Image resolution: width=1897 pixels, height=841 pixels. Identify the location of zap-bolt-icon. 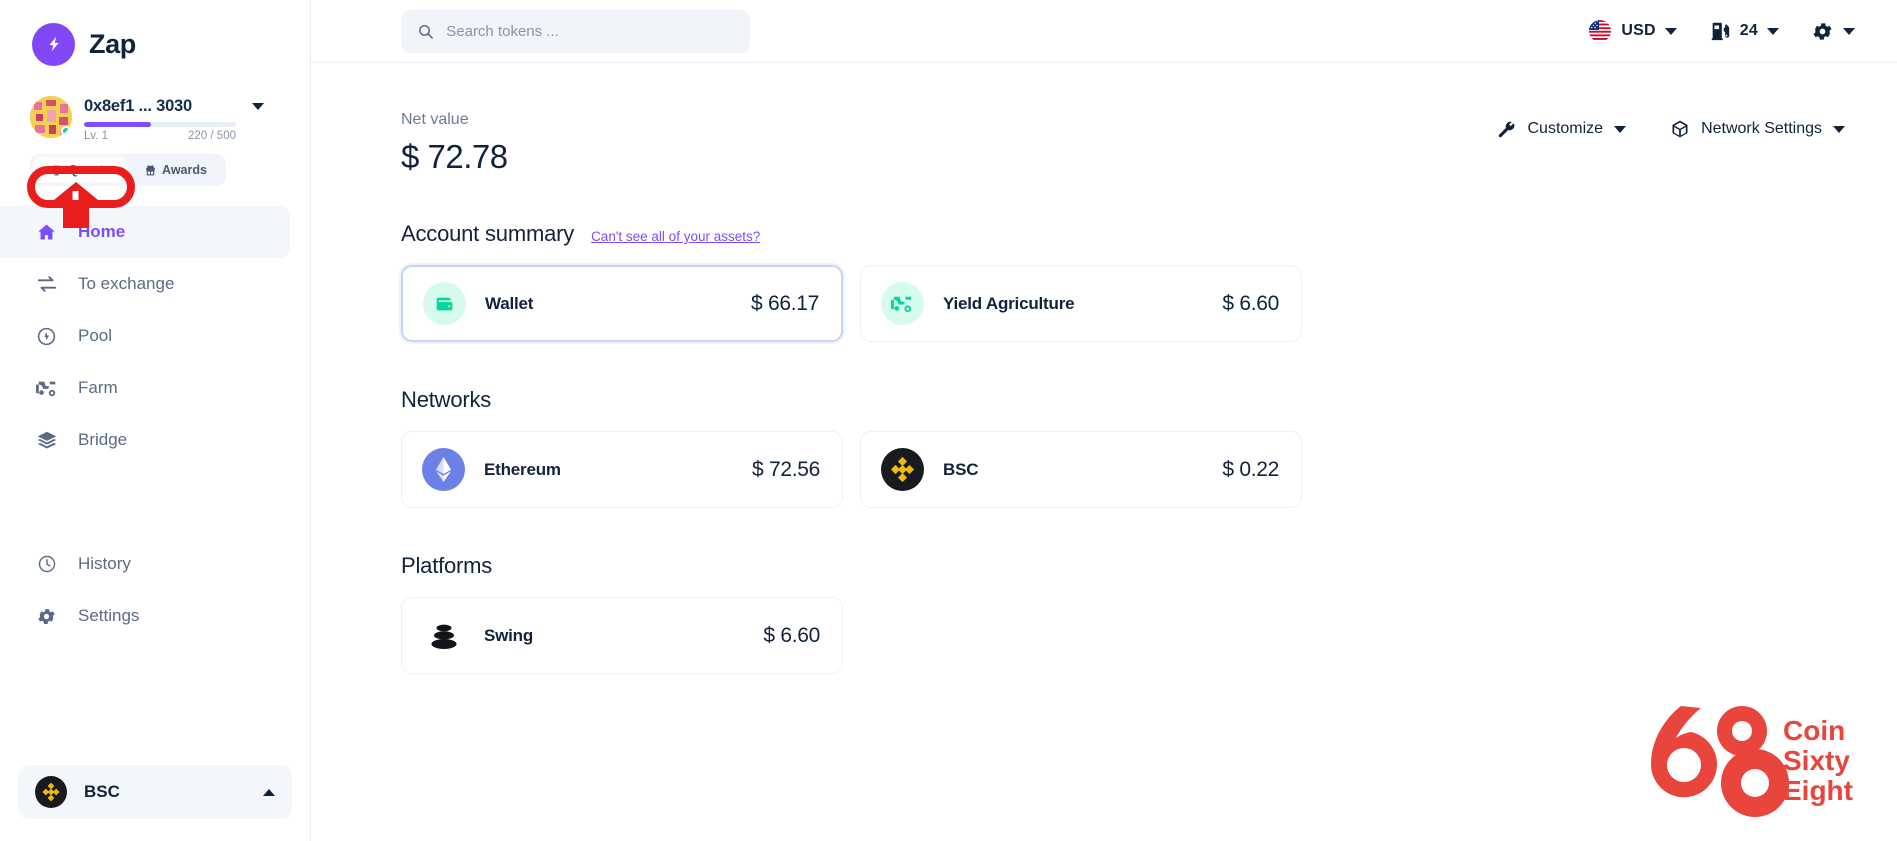
(53, 44).